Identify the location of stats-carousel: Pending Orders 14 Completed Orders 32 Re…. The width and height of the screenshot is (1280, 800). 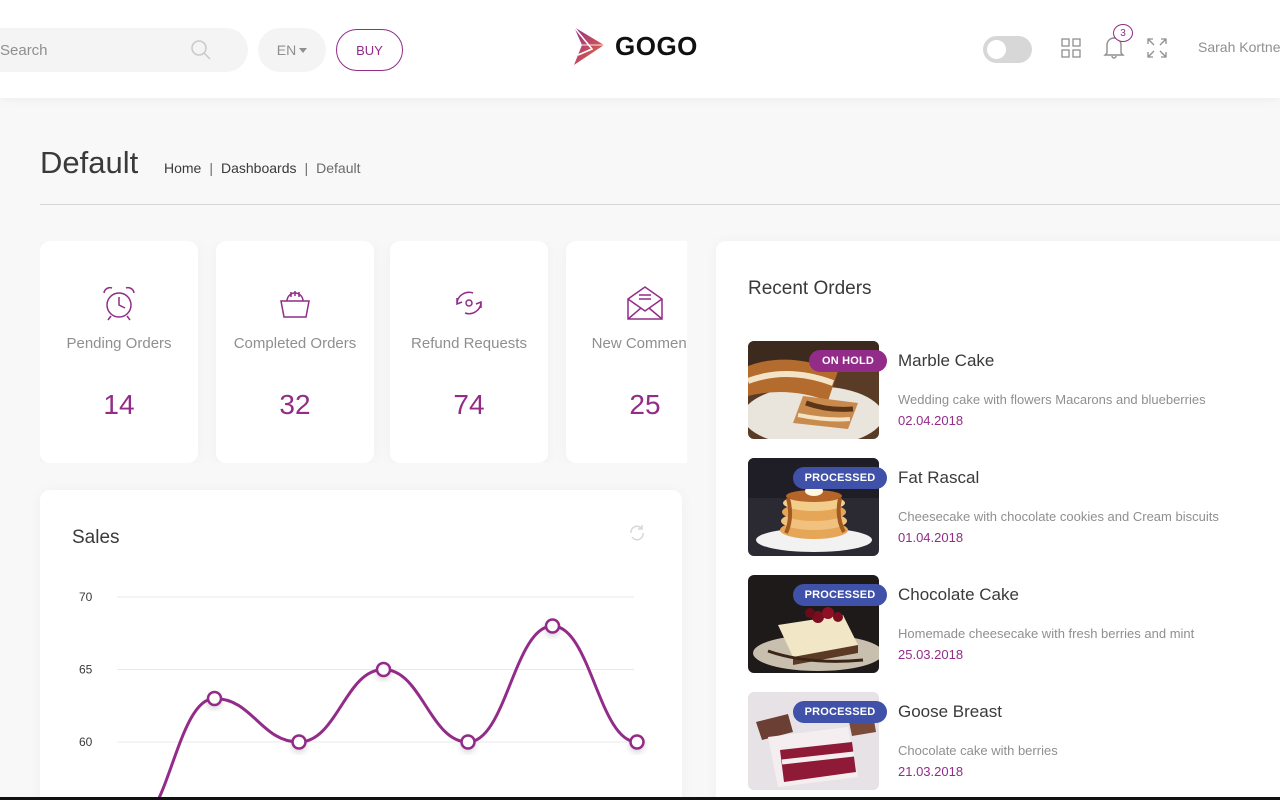
(363, 352).